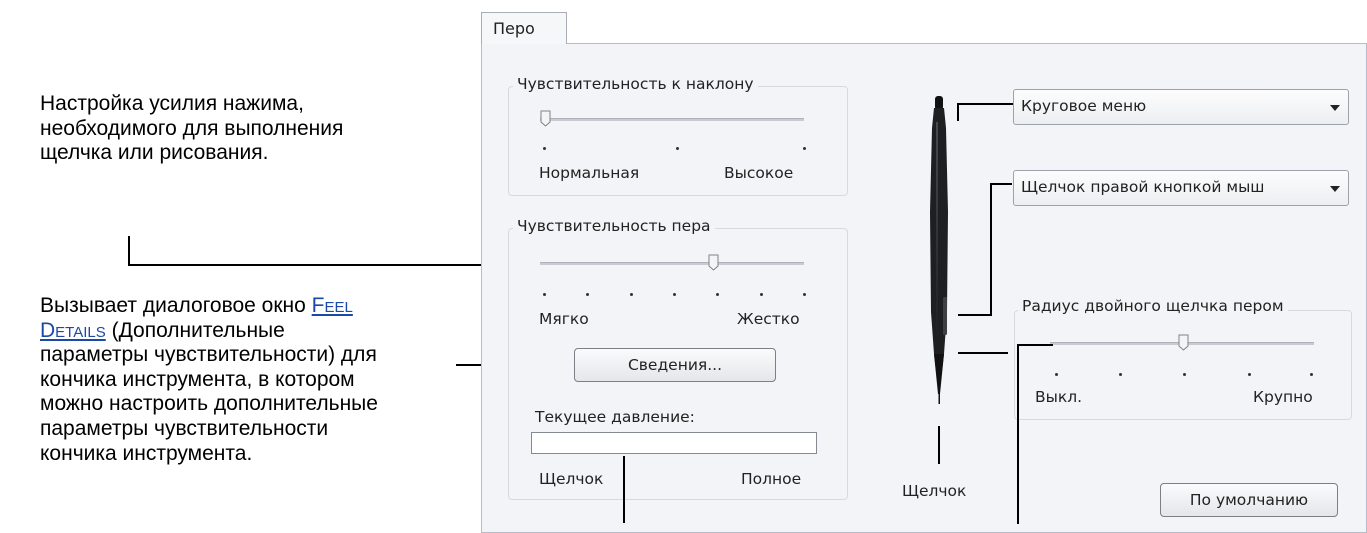  What do you see at coordinates (184, 428) in the screenshot?
I see `details-note-line: параметры чувствительности` at bounding box center [184, 428].